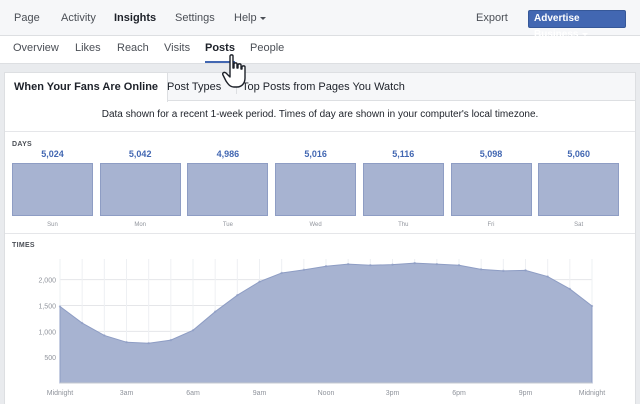 This screenshot has height=404, width=640. I want to click on x-tick-label: 9am, so click(260, 393).